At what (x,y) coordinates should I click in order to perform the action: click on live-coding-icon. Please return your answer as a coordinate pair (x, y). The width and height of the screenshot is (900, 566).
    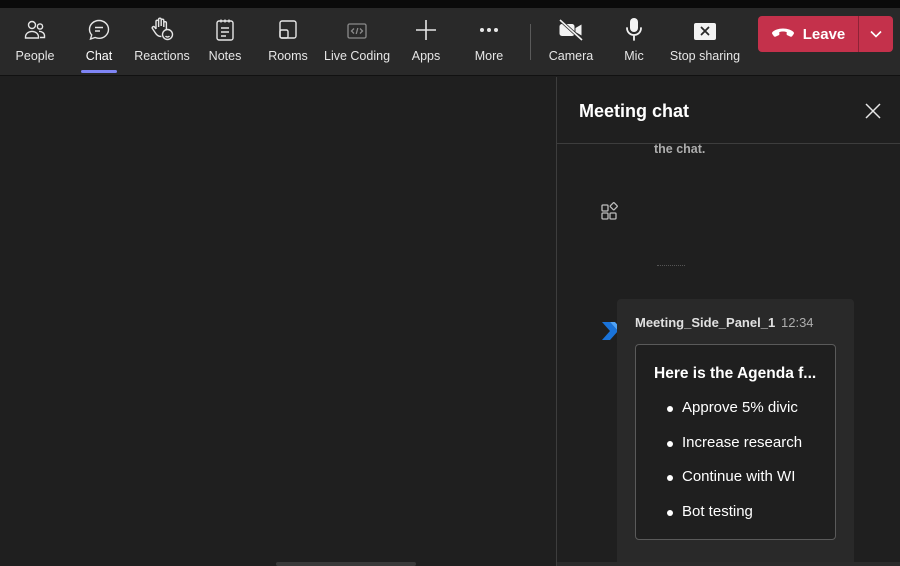
    Looking at the image, I should click on (357, 26).